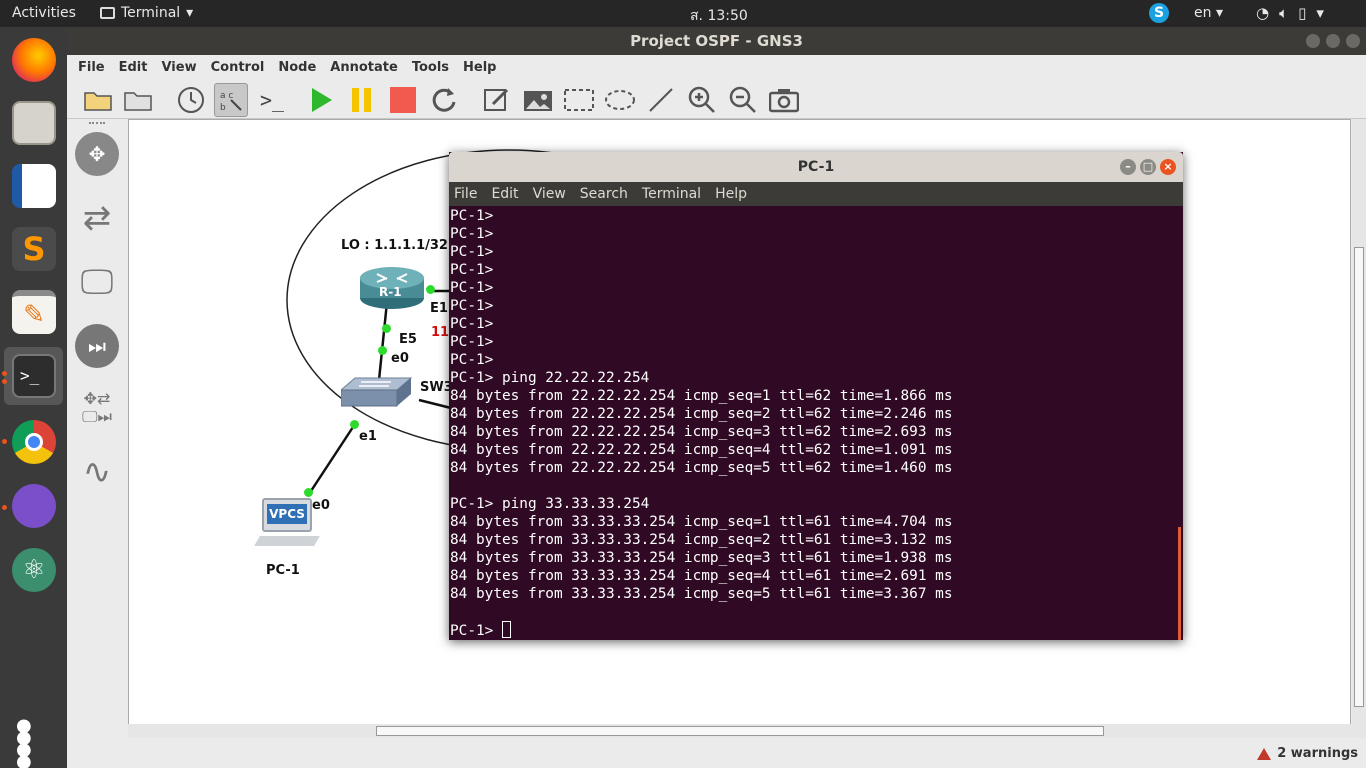 The width and height of the screenshot is (1366, 768). Describe the element at coordinates (44, 13) in the screenshot. I see `activities-button: Activities` at that location.